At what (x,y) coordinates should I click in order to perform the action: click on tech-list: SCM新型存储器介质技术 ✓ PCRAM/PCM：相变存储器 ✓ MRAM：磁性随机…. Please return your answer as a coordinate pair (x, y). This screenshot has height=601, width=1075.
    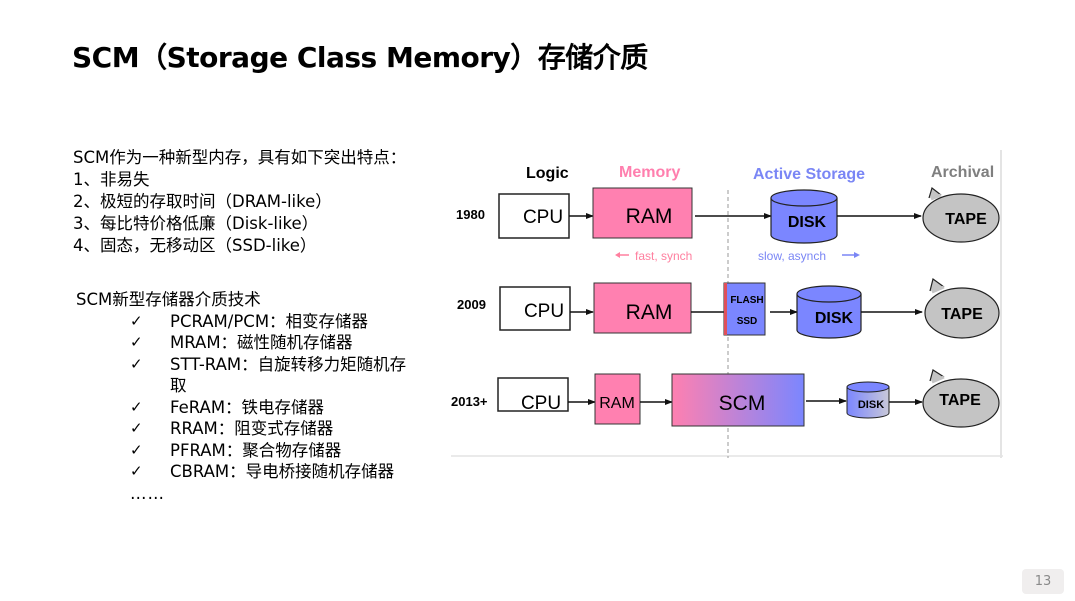
    Looking at the image, I should click on (249, 396).